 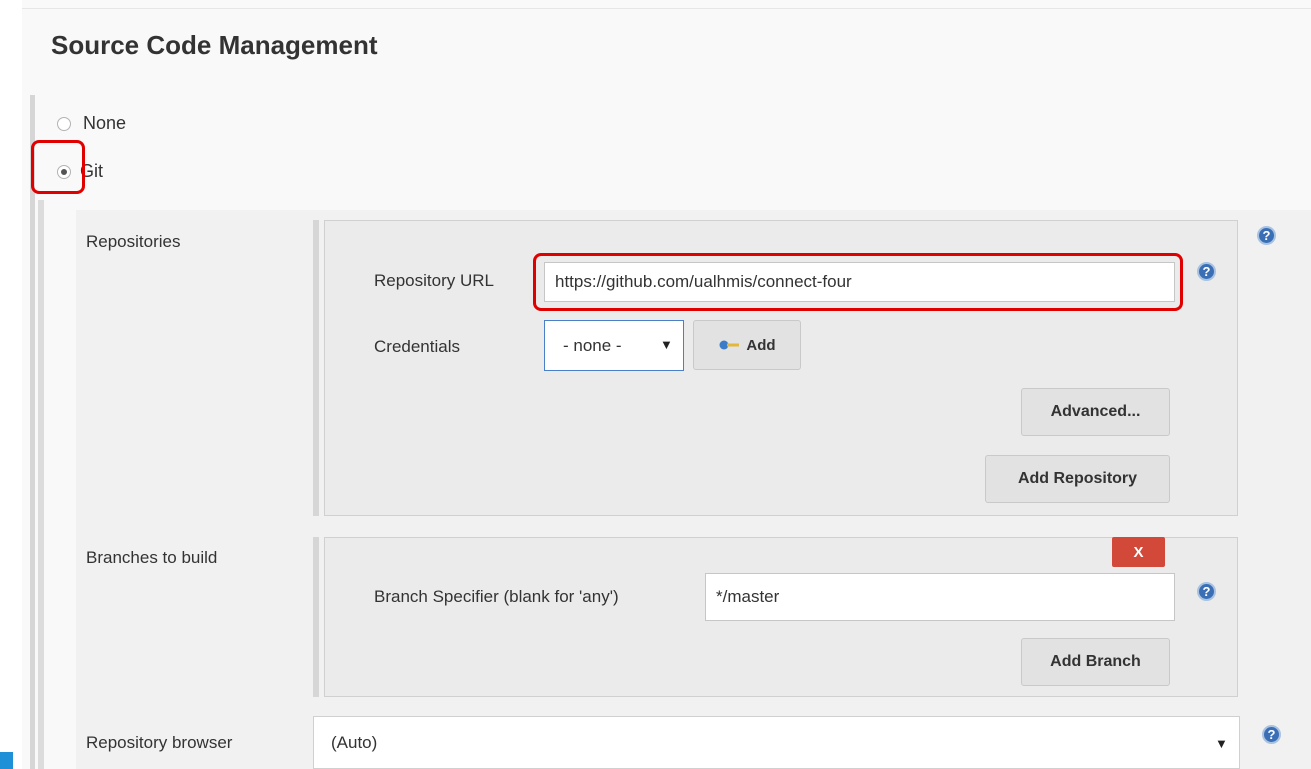 What do you see at coordinates (41, 484) in the screenshot?
I see `git-indent-bar` at bounding box center [41, 484].